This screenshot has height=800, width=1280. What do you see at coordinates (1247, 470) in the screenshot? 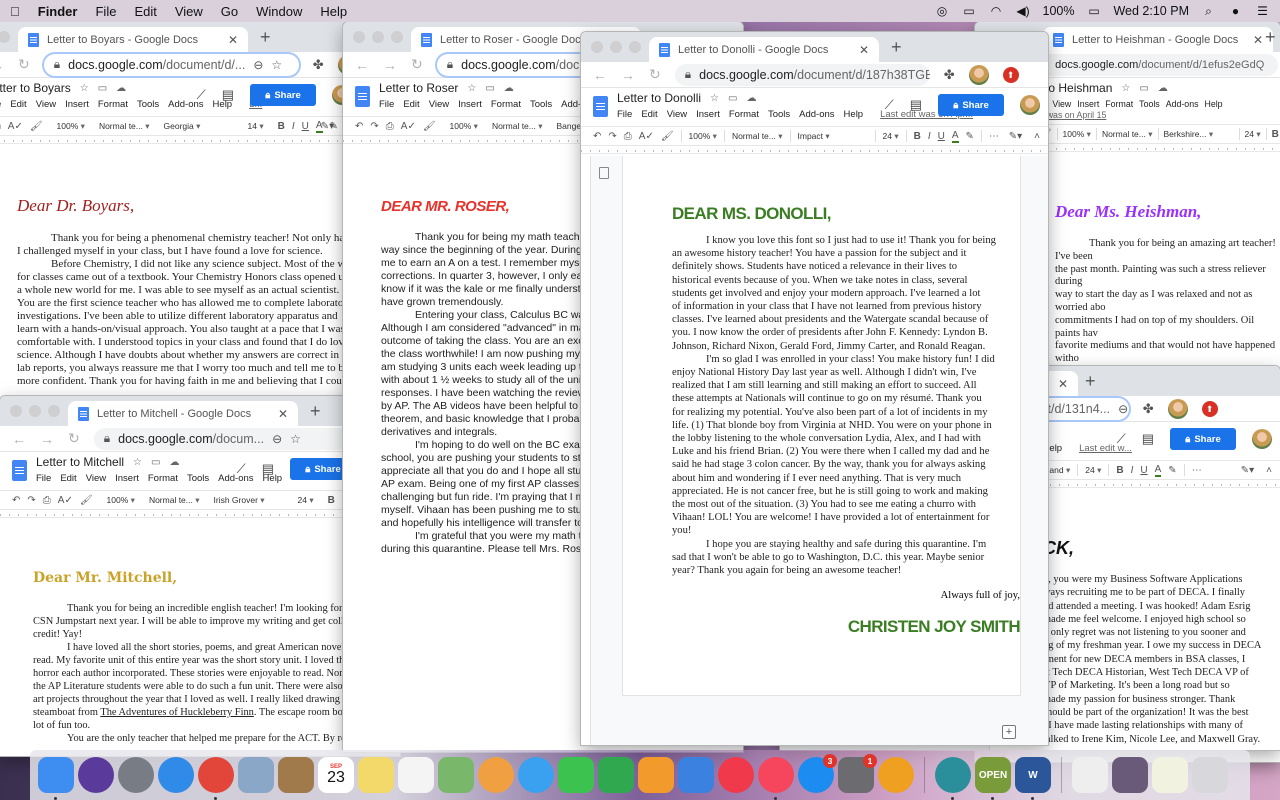
I see `editing-mode-icon: ✎▾` at bounding box center [1247, 470].